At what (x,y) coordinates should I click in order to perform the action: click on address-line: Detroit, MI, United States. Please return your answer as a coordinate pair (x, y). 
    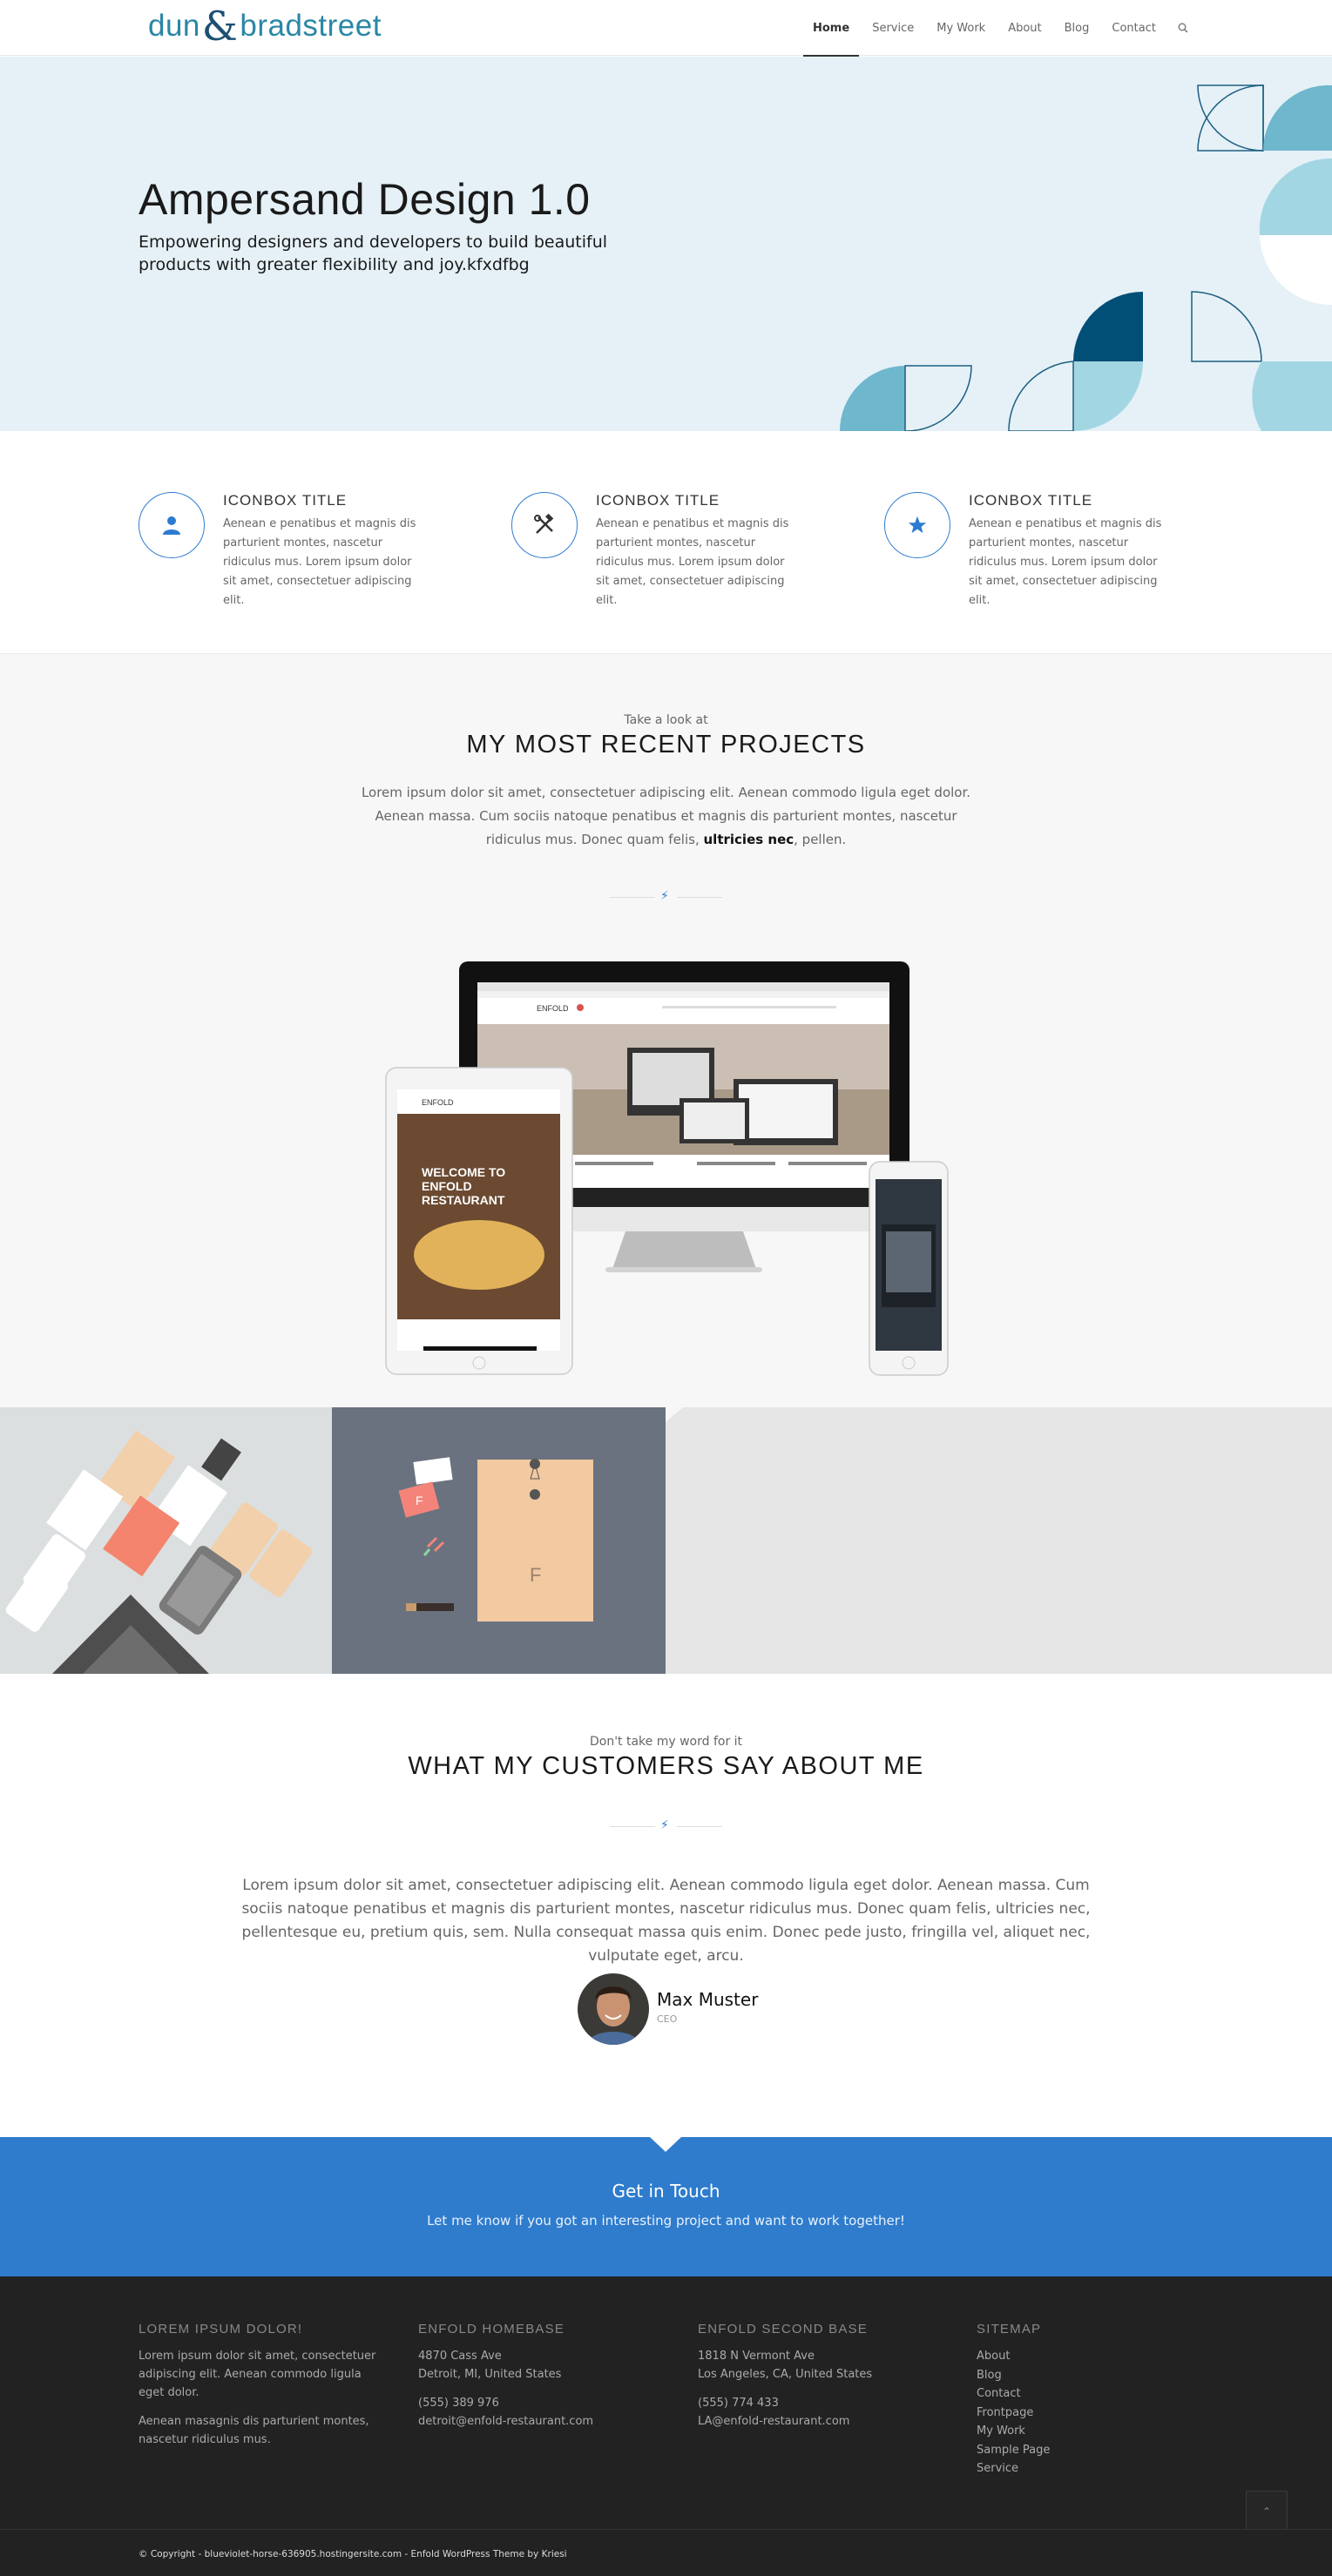
    Looking at the image, I should click on (490, 2374).